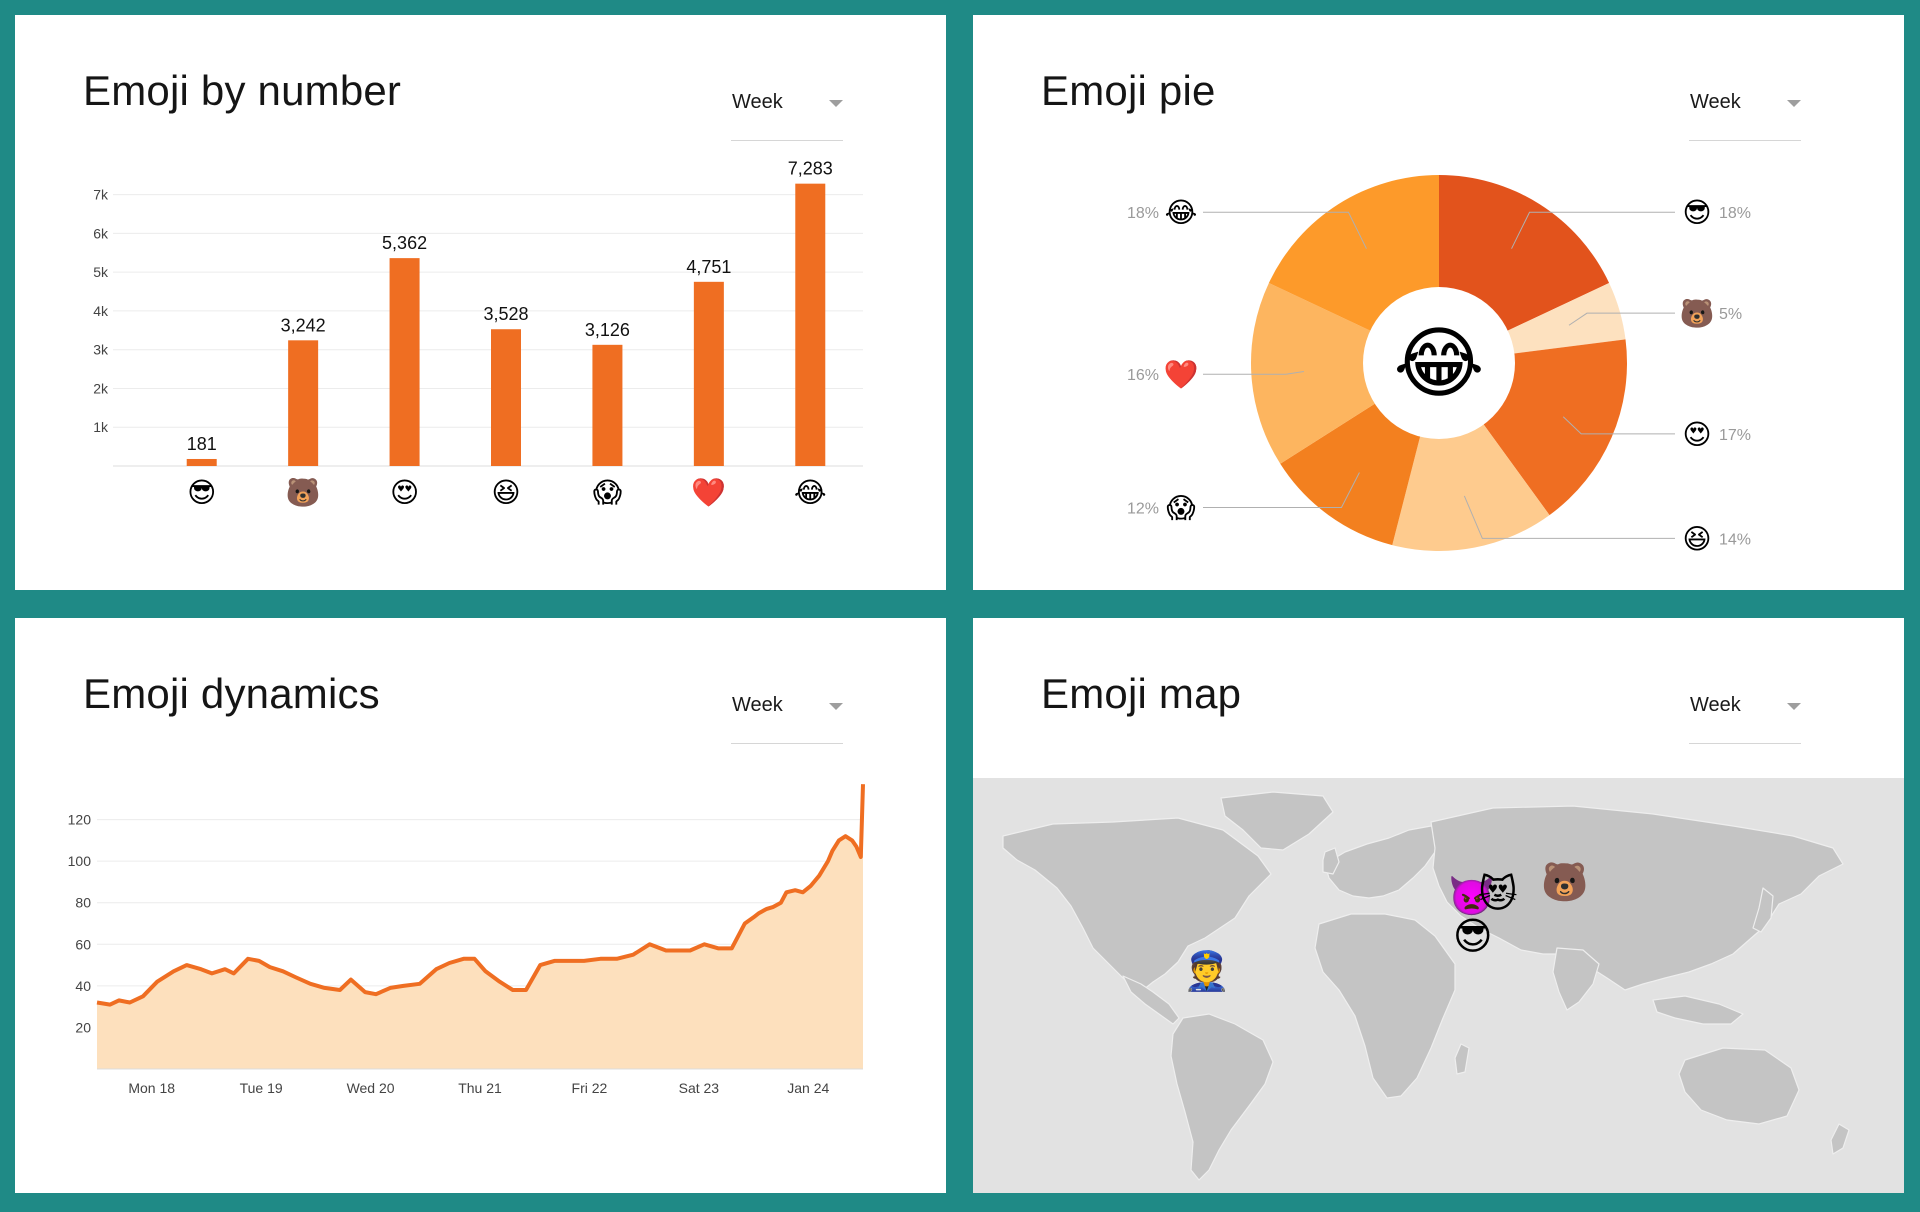 Image resolution: width=1920 pixels, height=1212 pixels. What do you see at coordinates (1745, 710) in the screenshot?
I see `period-select: Week` at bounding box center [1745, 710].